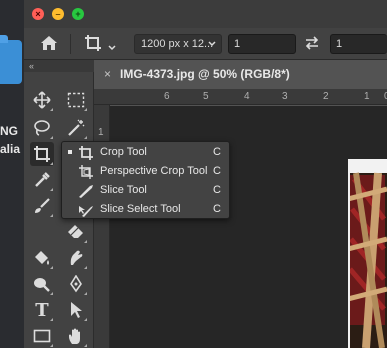 Image resolution: width=387 pixels, height=348 pixels. I want to click on menu-item-label: Slice Tool, so click(123, 190).